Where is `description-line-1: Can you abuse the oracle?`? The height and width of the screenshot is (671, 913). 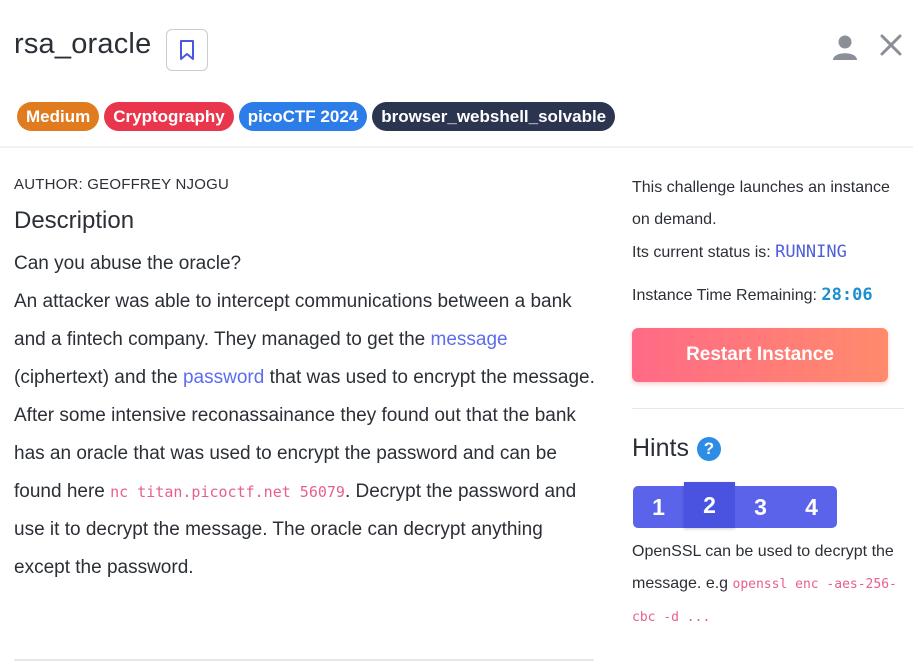
description-line-1: Can you abuse the oracle? is located at coordinates (128, 263).